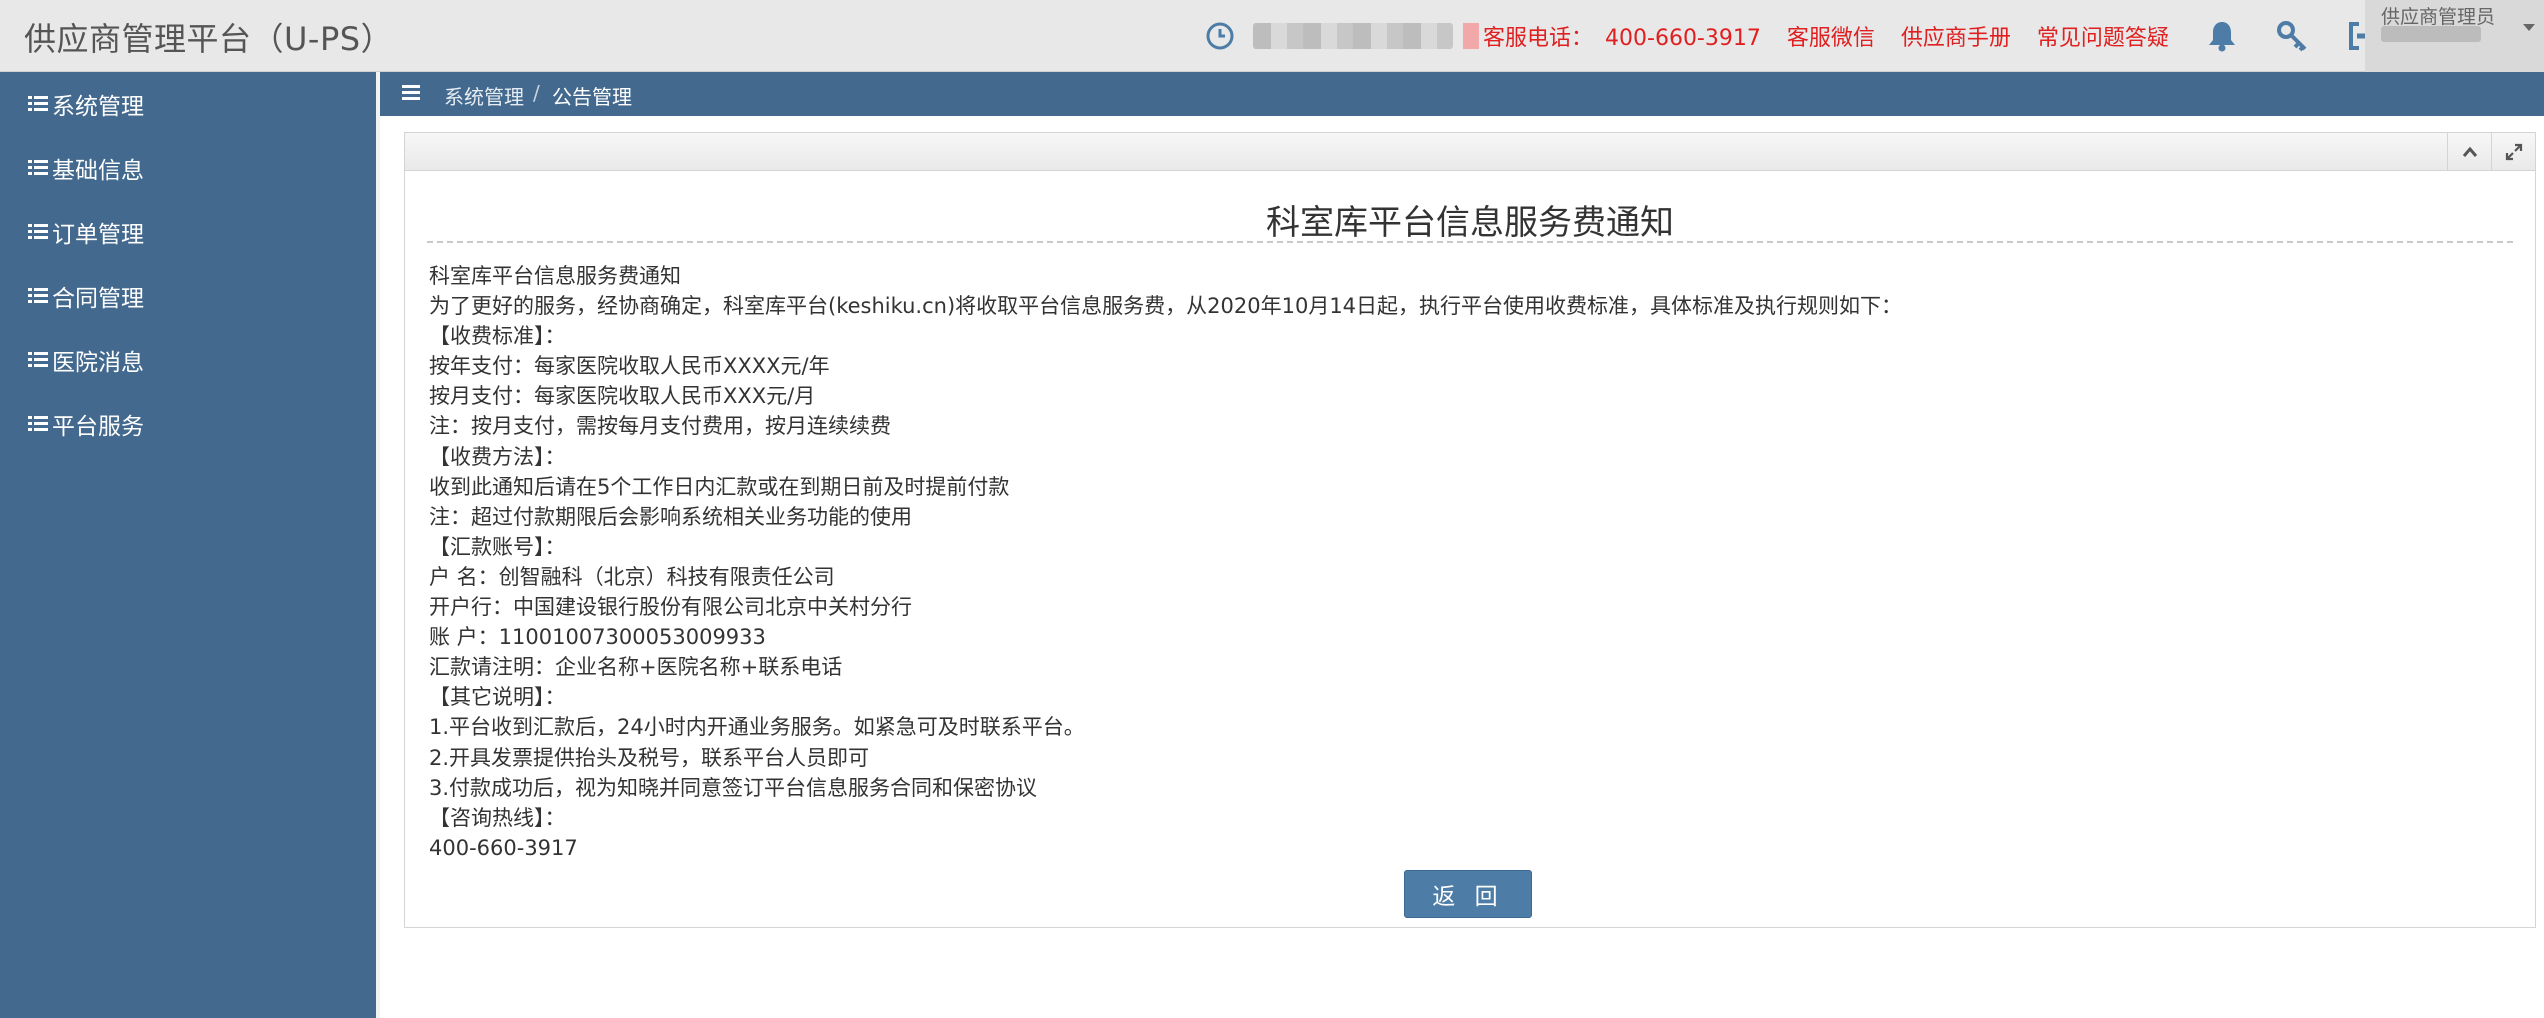 This screenshot has height=1018, width=2544. Describe the element at coordinates (497, 817) in the screenshot. I see `notice-line: 【咨询热线】：` at that location.